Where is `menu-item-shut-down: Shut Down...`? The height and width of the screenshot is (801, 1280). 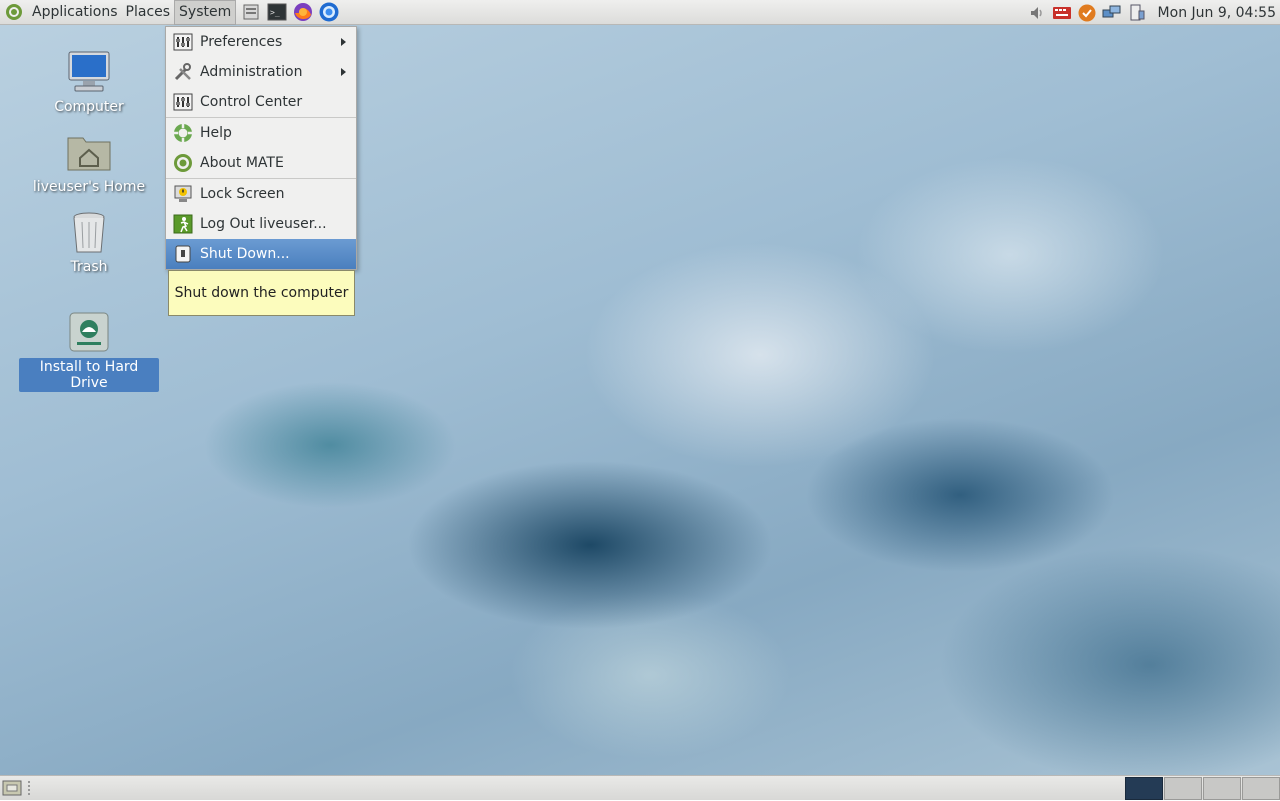 menu-item-shut-down: Shut Down... is located at coordinates (261, 254).